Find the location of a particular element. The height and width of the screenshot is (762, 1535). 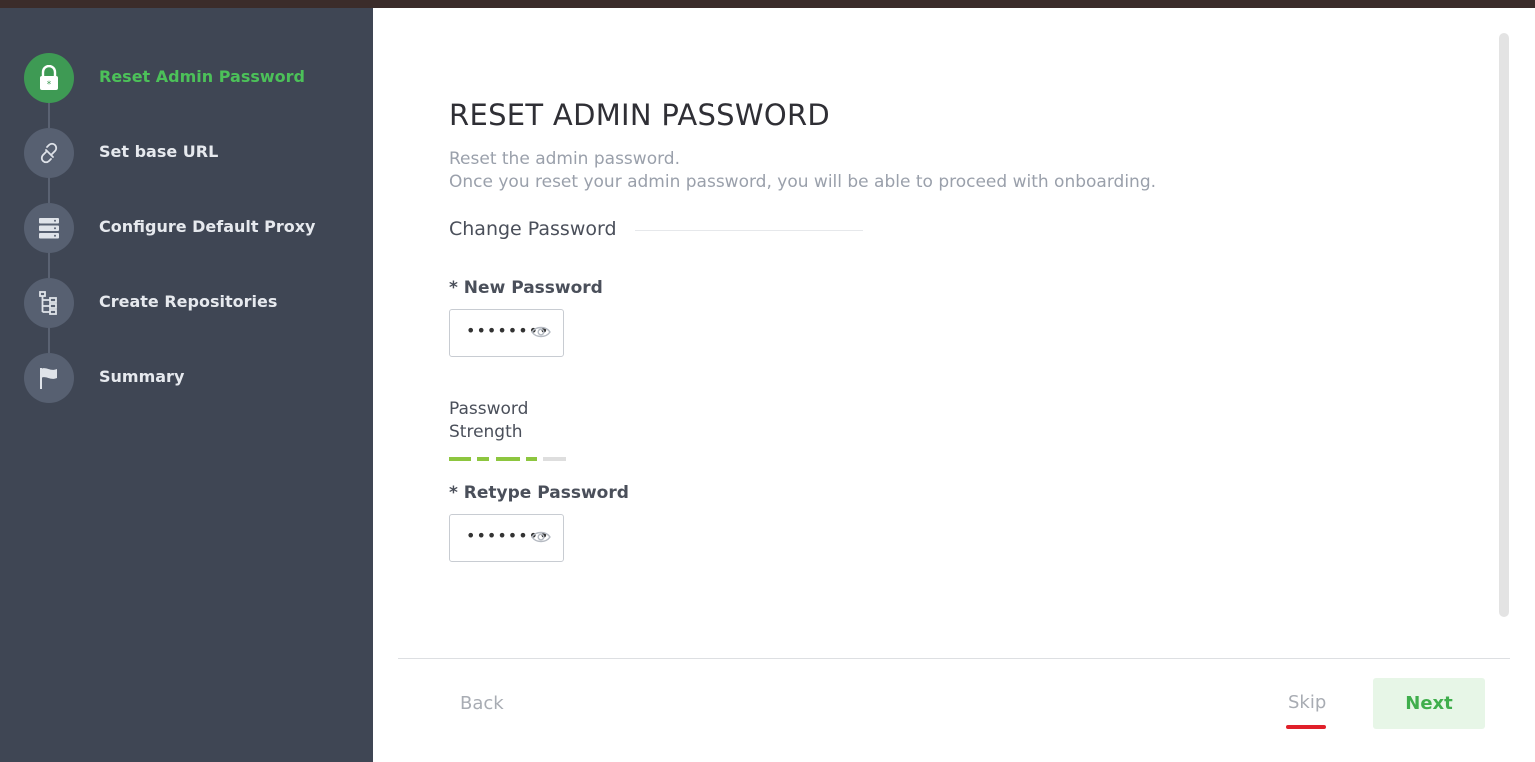

step-label: Summary is located at coordinates (142, 376).